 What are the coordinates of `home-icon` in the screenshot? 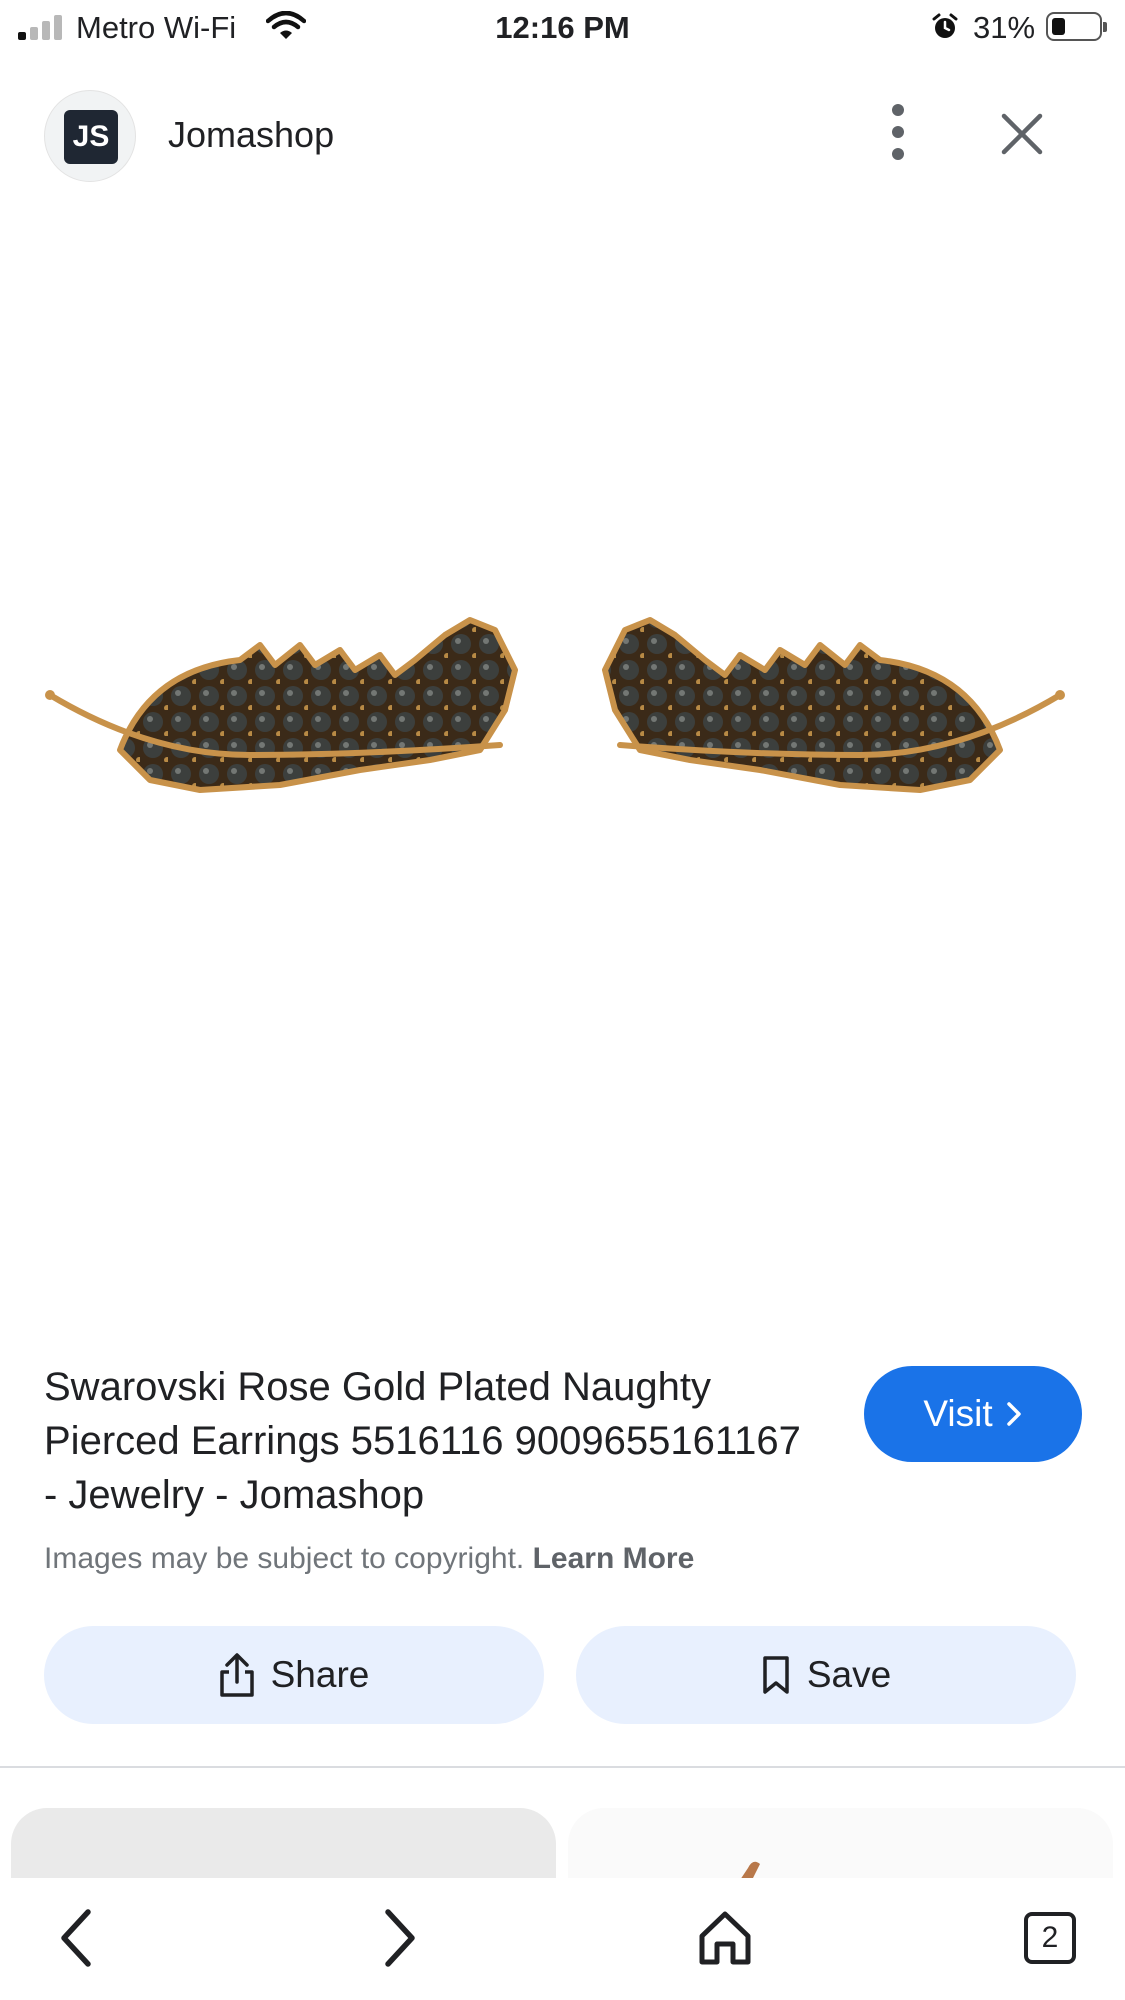 It's located at (725, 1938).